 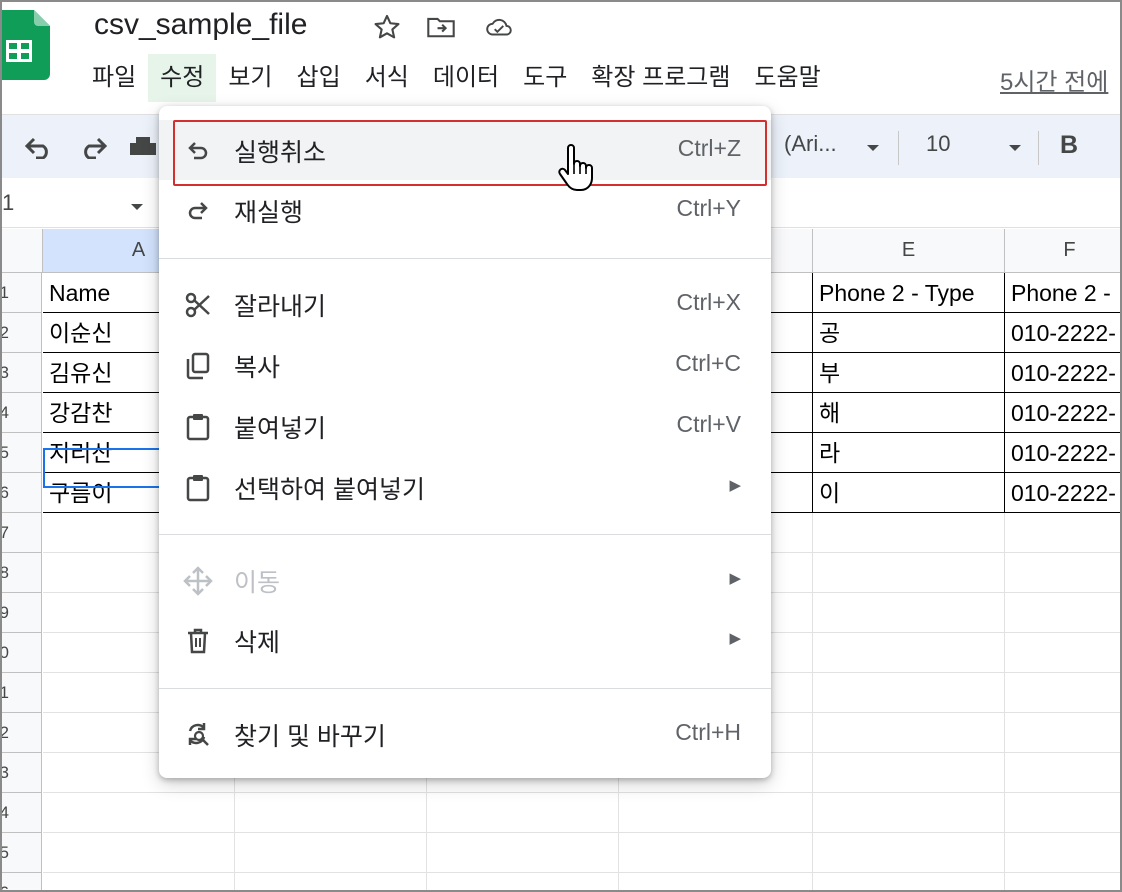 I want to click on print-icon, so click(x=143, y=148).